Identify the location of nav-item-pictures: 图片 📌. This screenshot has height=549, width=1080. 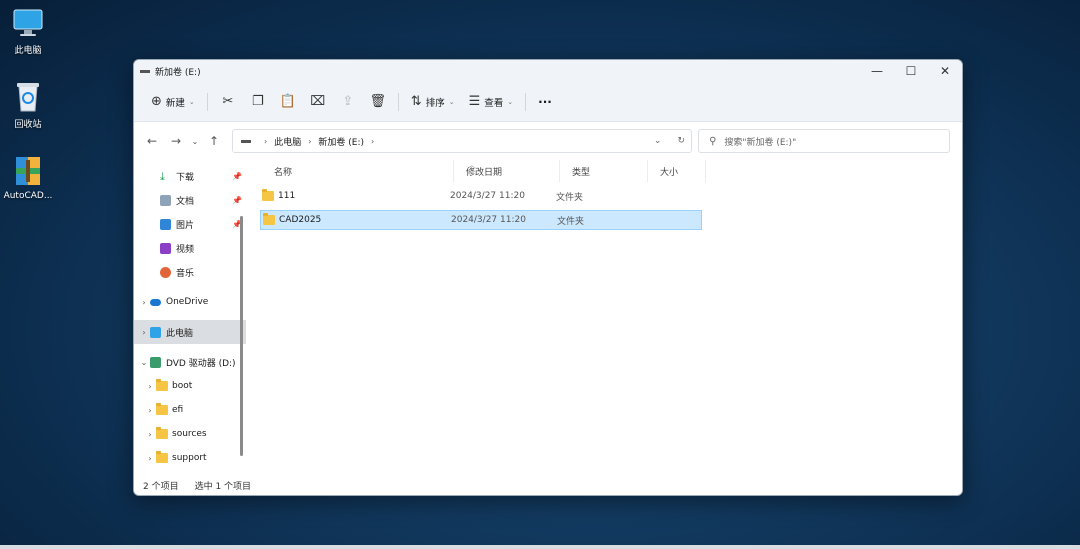
(190, 224).